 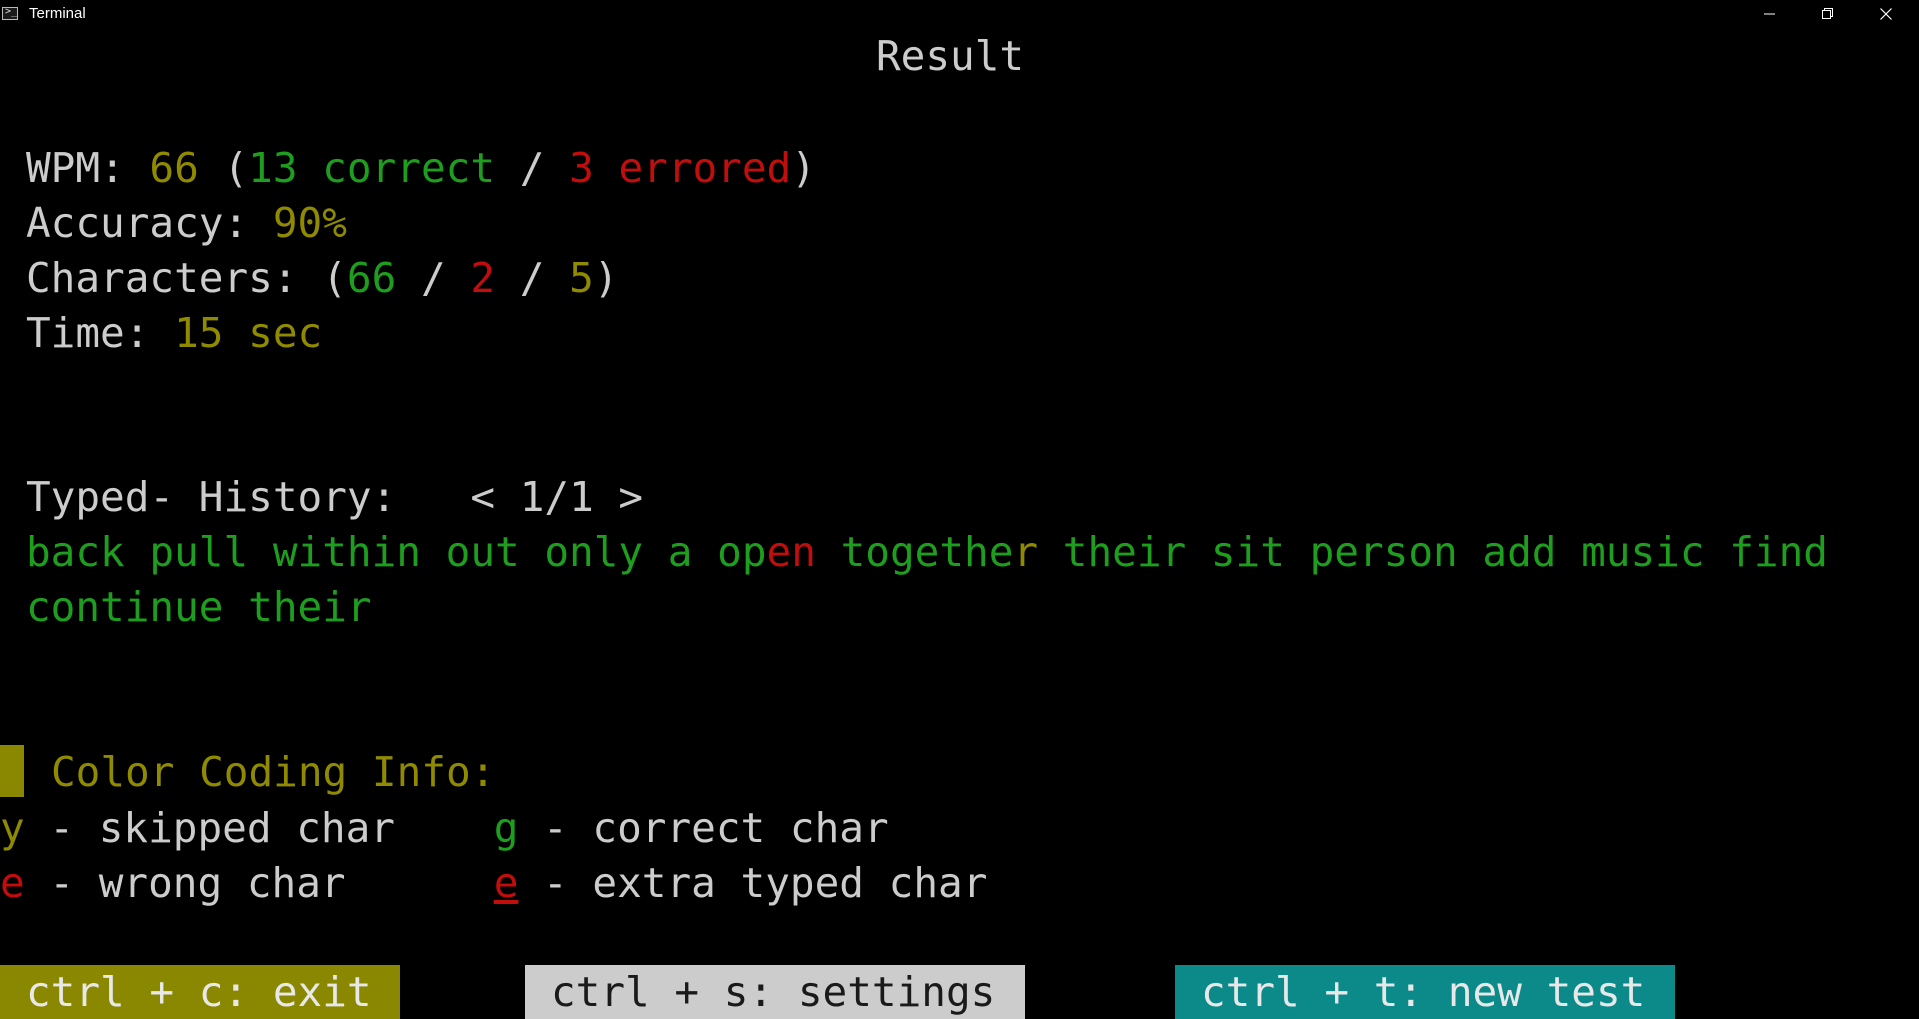 What do you see at coordinates (959, 14) in the screenshot?
I see `title-bar: >_ Terminal` at bounding box center [959, 14].